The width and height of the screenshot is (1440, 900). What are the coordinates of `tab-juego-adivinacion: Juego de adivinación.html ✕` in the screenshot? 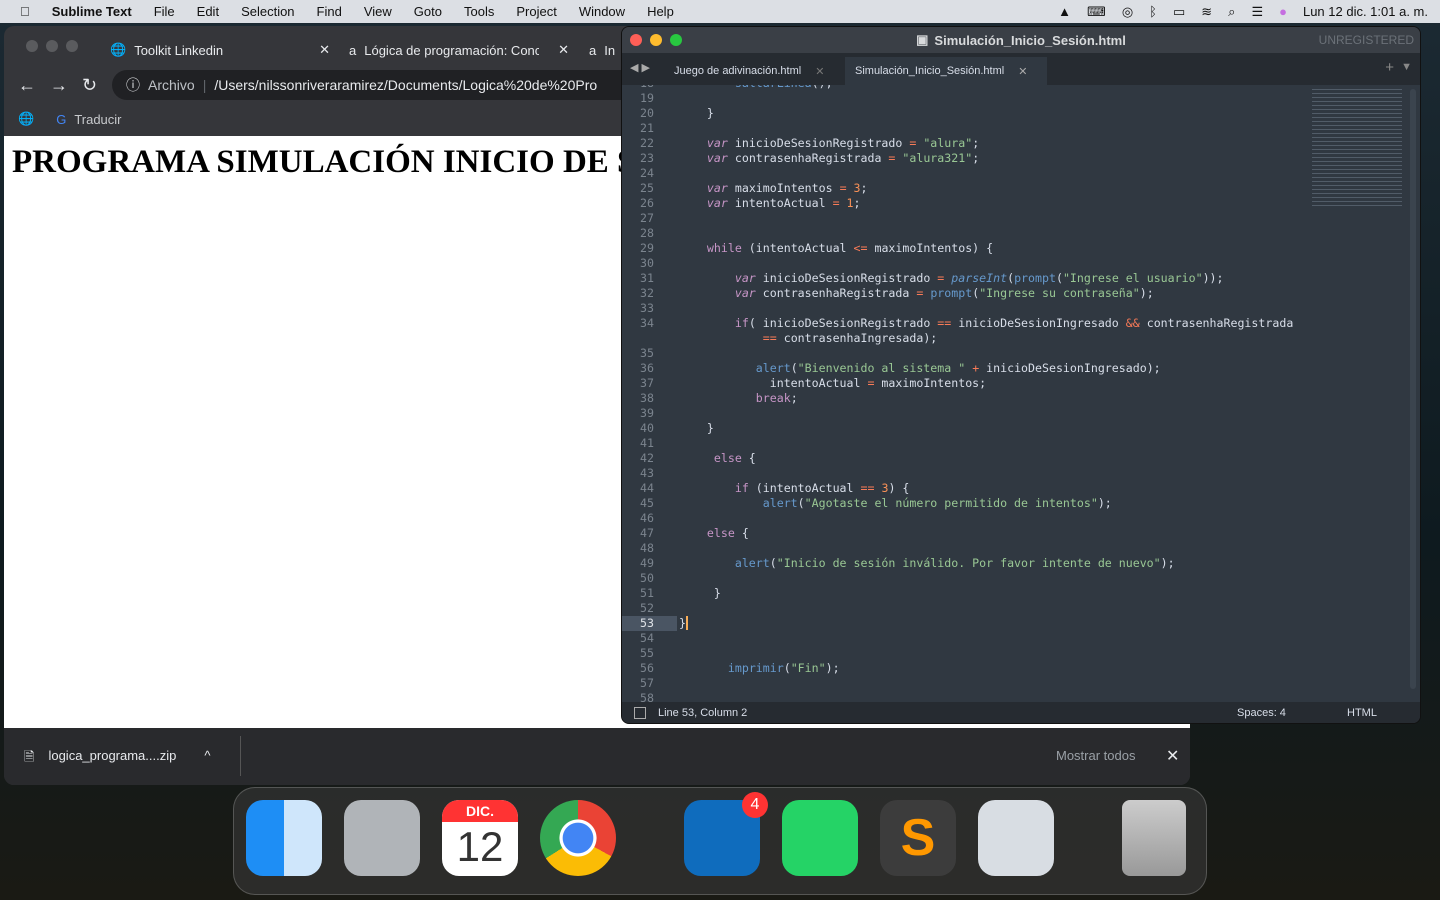 It's located at (749, 71).